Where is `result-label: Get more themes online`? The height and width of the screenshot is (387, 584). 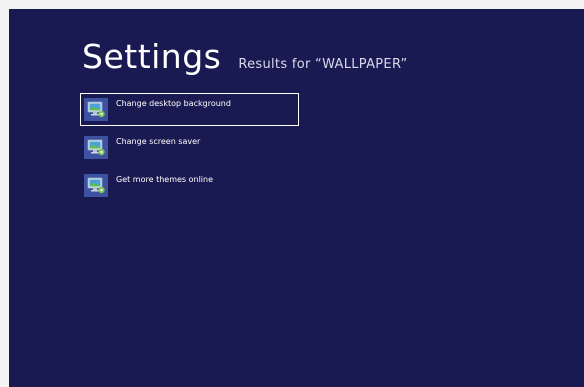 result-label: Get more themes online is located at coordinates (165, 179).